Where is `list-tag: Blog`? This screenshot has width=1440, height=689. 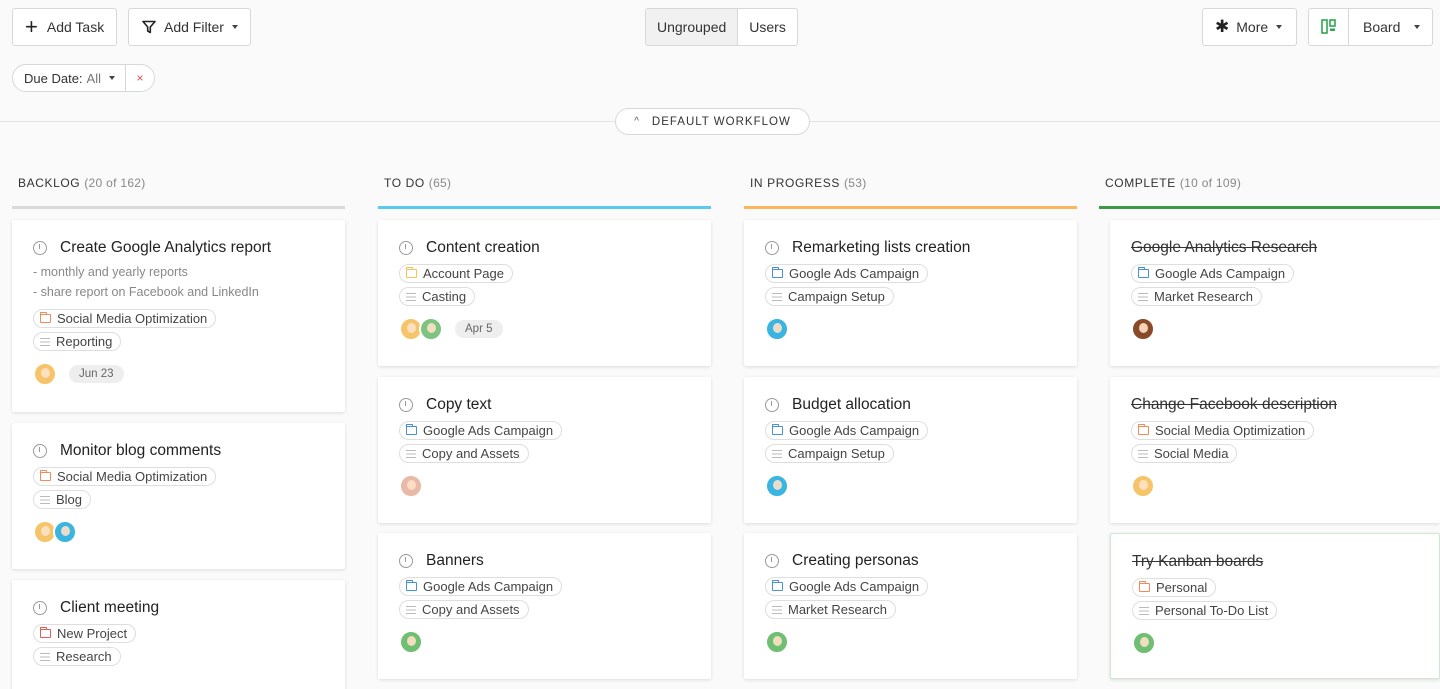
list-tag: Blog is located at coordinates (62, 499).